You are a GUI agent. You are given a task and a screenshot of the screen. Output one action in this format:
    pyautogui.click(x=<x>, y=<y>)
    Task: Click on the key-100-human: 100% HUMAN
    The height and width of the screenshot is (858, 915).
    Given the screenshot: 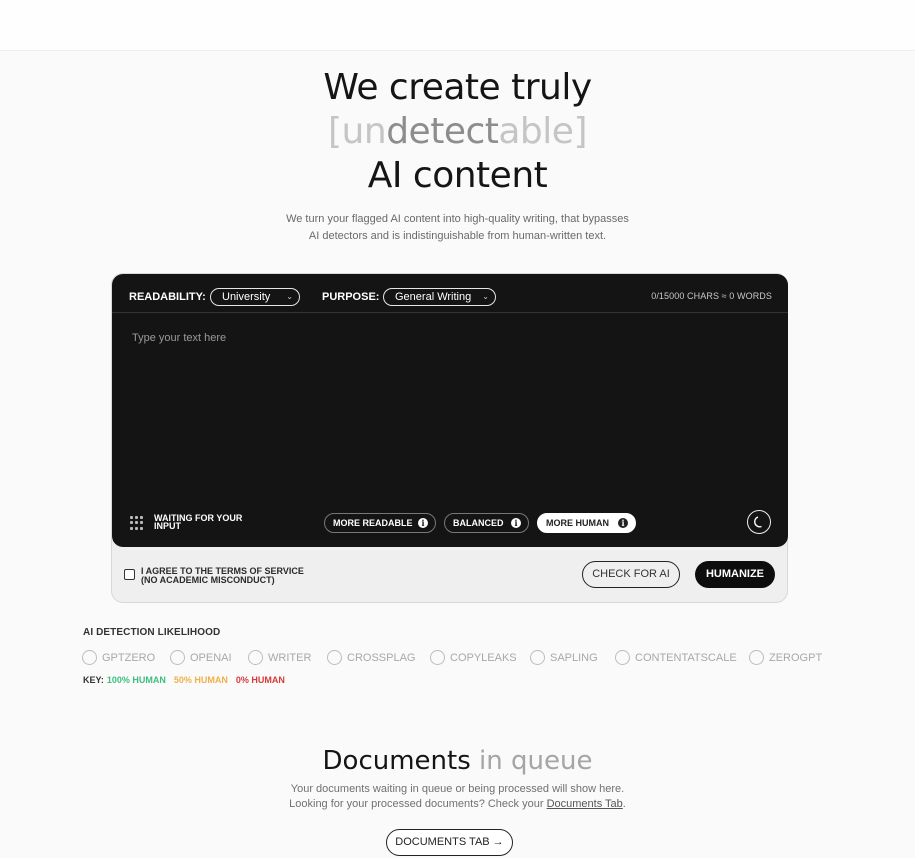 What is the action you would take?
    pyautogui.click(x=136, y=680)
    